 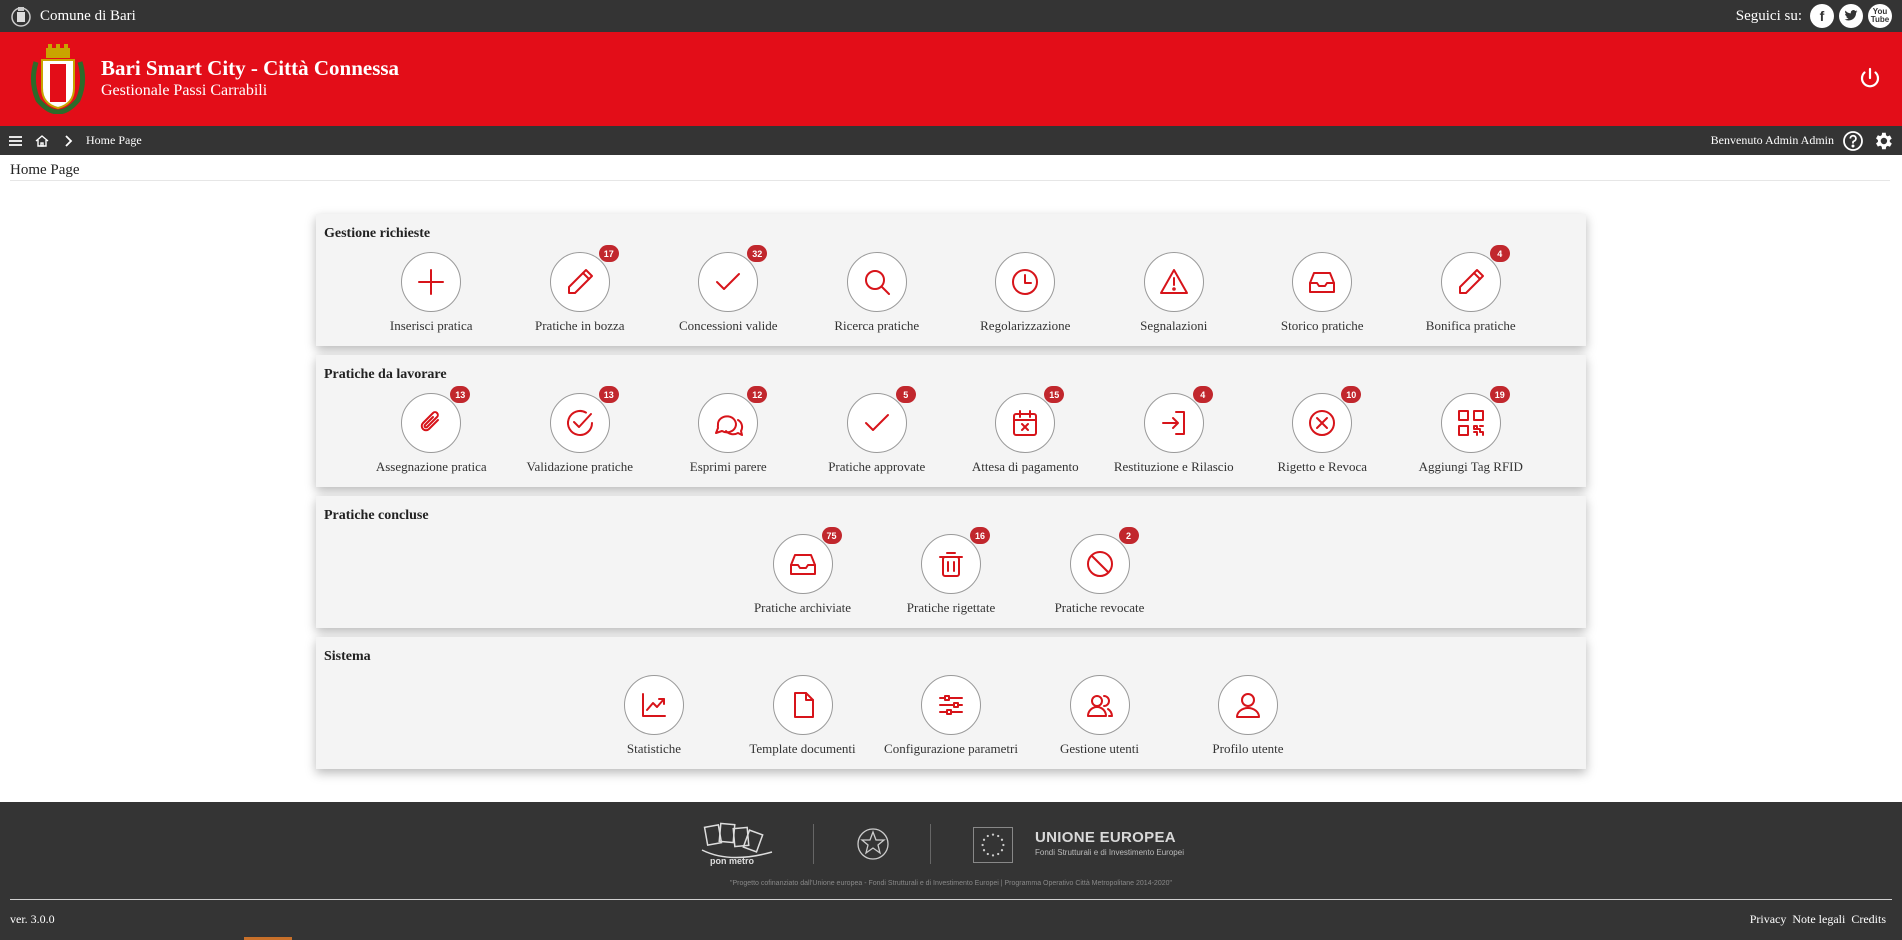 I want to click on tile-regolarizzazione: Regolarizzazione, so click(x=1025, y=293).